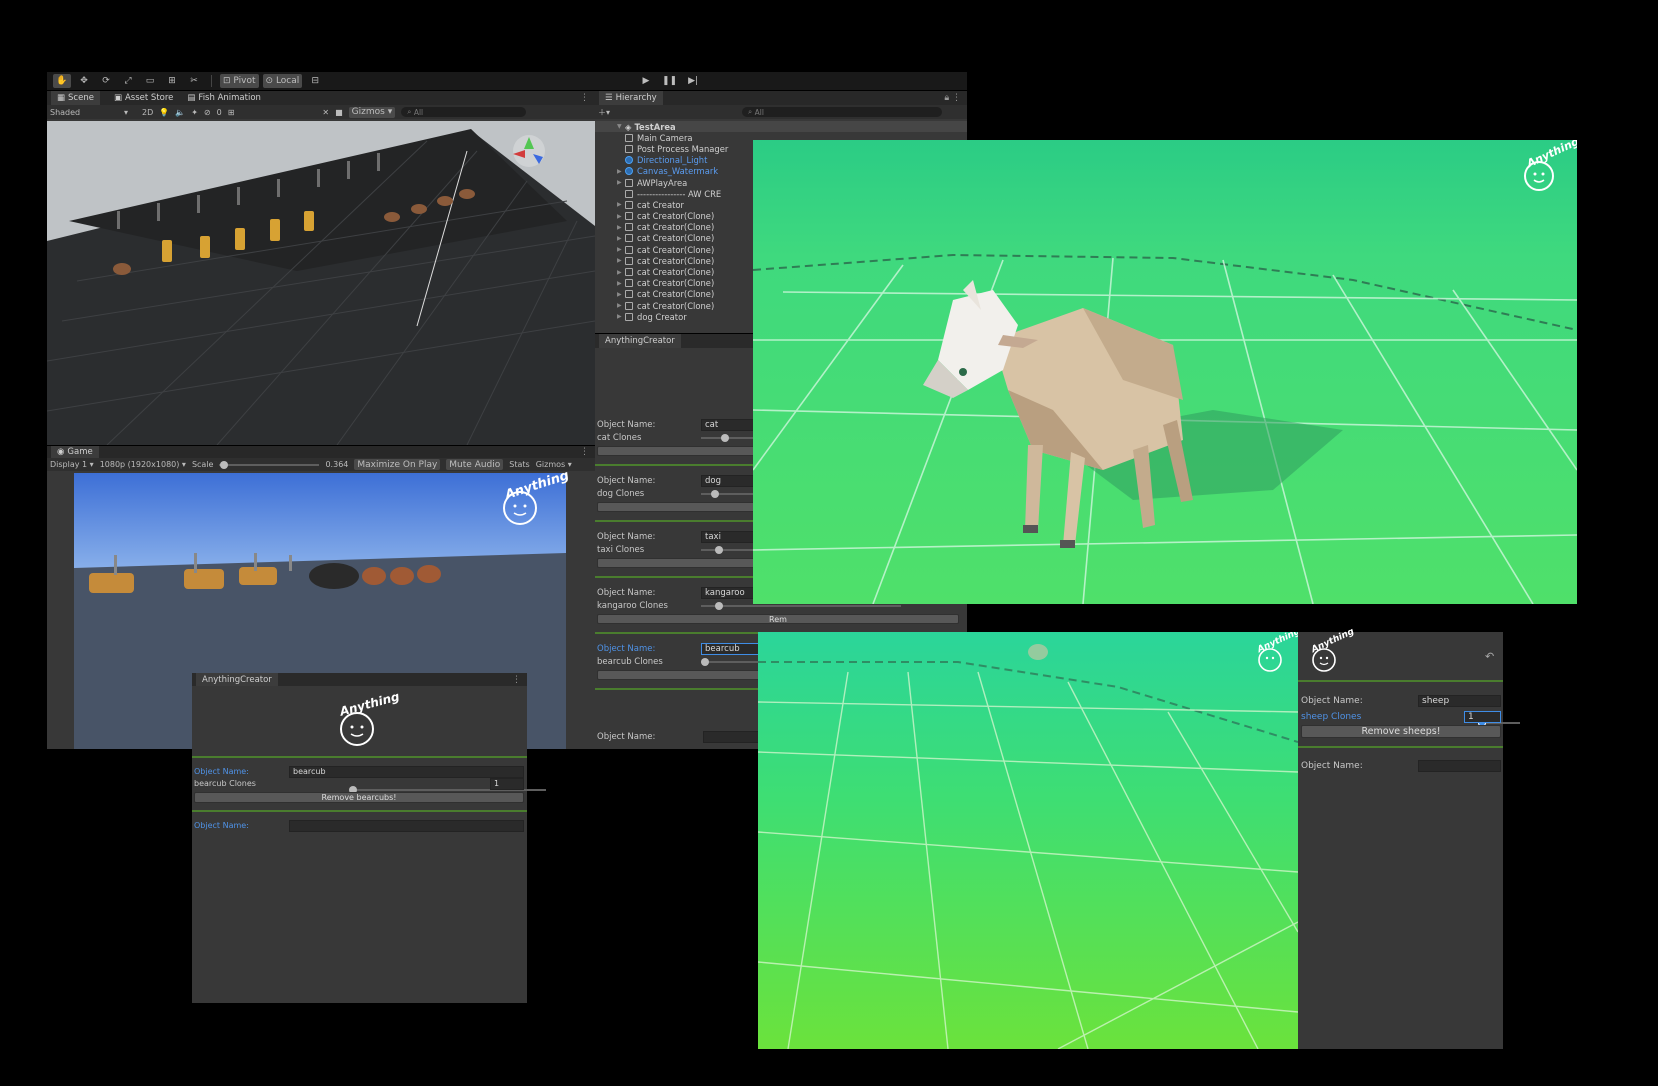 Image resolution: width=1658 pixels, height=1086 pixels. I want to click on transform-tool-icon: ⊞, so click(172, 81).